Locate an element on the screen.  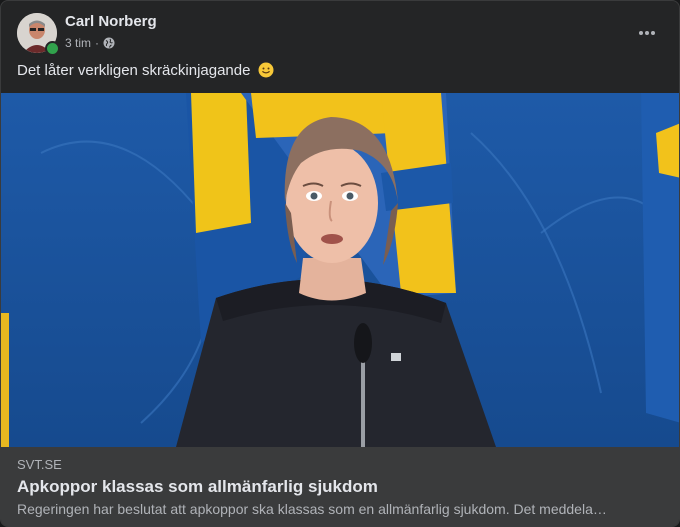
author-name: Carl Norberg is located at coordinates (111, 22).